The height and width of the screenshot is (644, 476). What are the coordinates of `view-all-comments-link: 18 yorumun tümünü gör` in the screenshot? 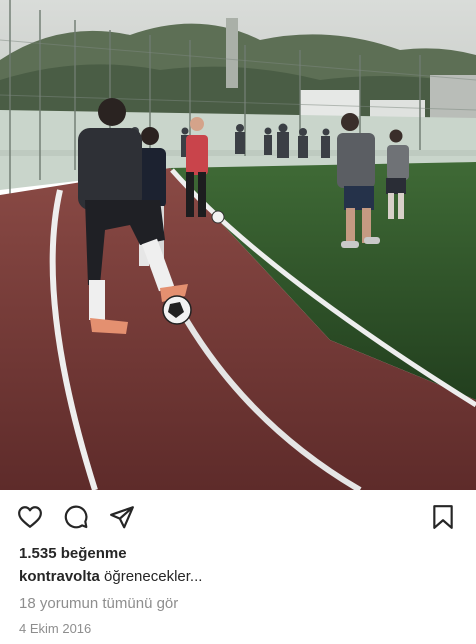 It's located at (98, 603).